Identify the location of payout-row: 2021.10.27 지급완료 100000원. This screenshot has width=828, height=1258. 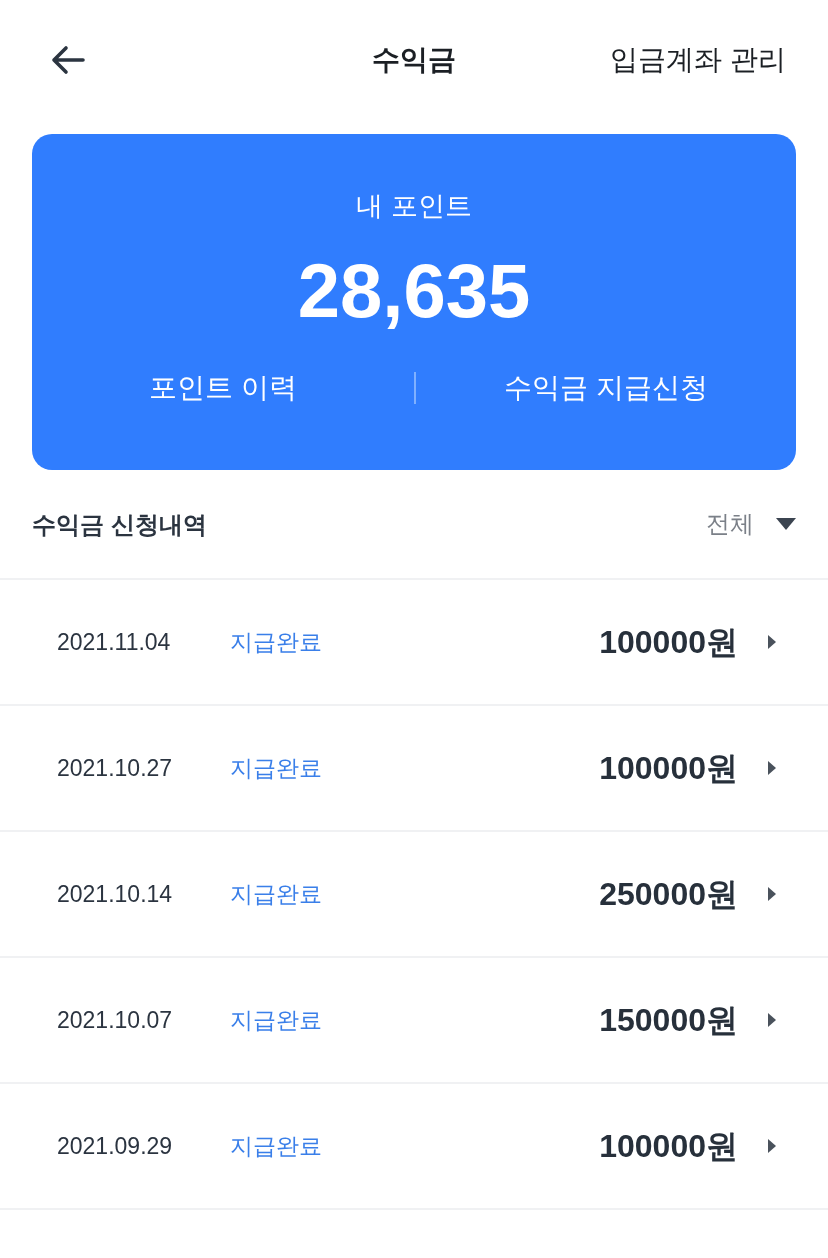
(414, 769).